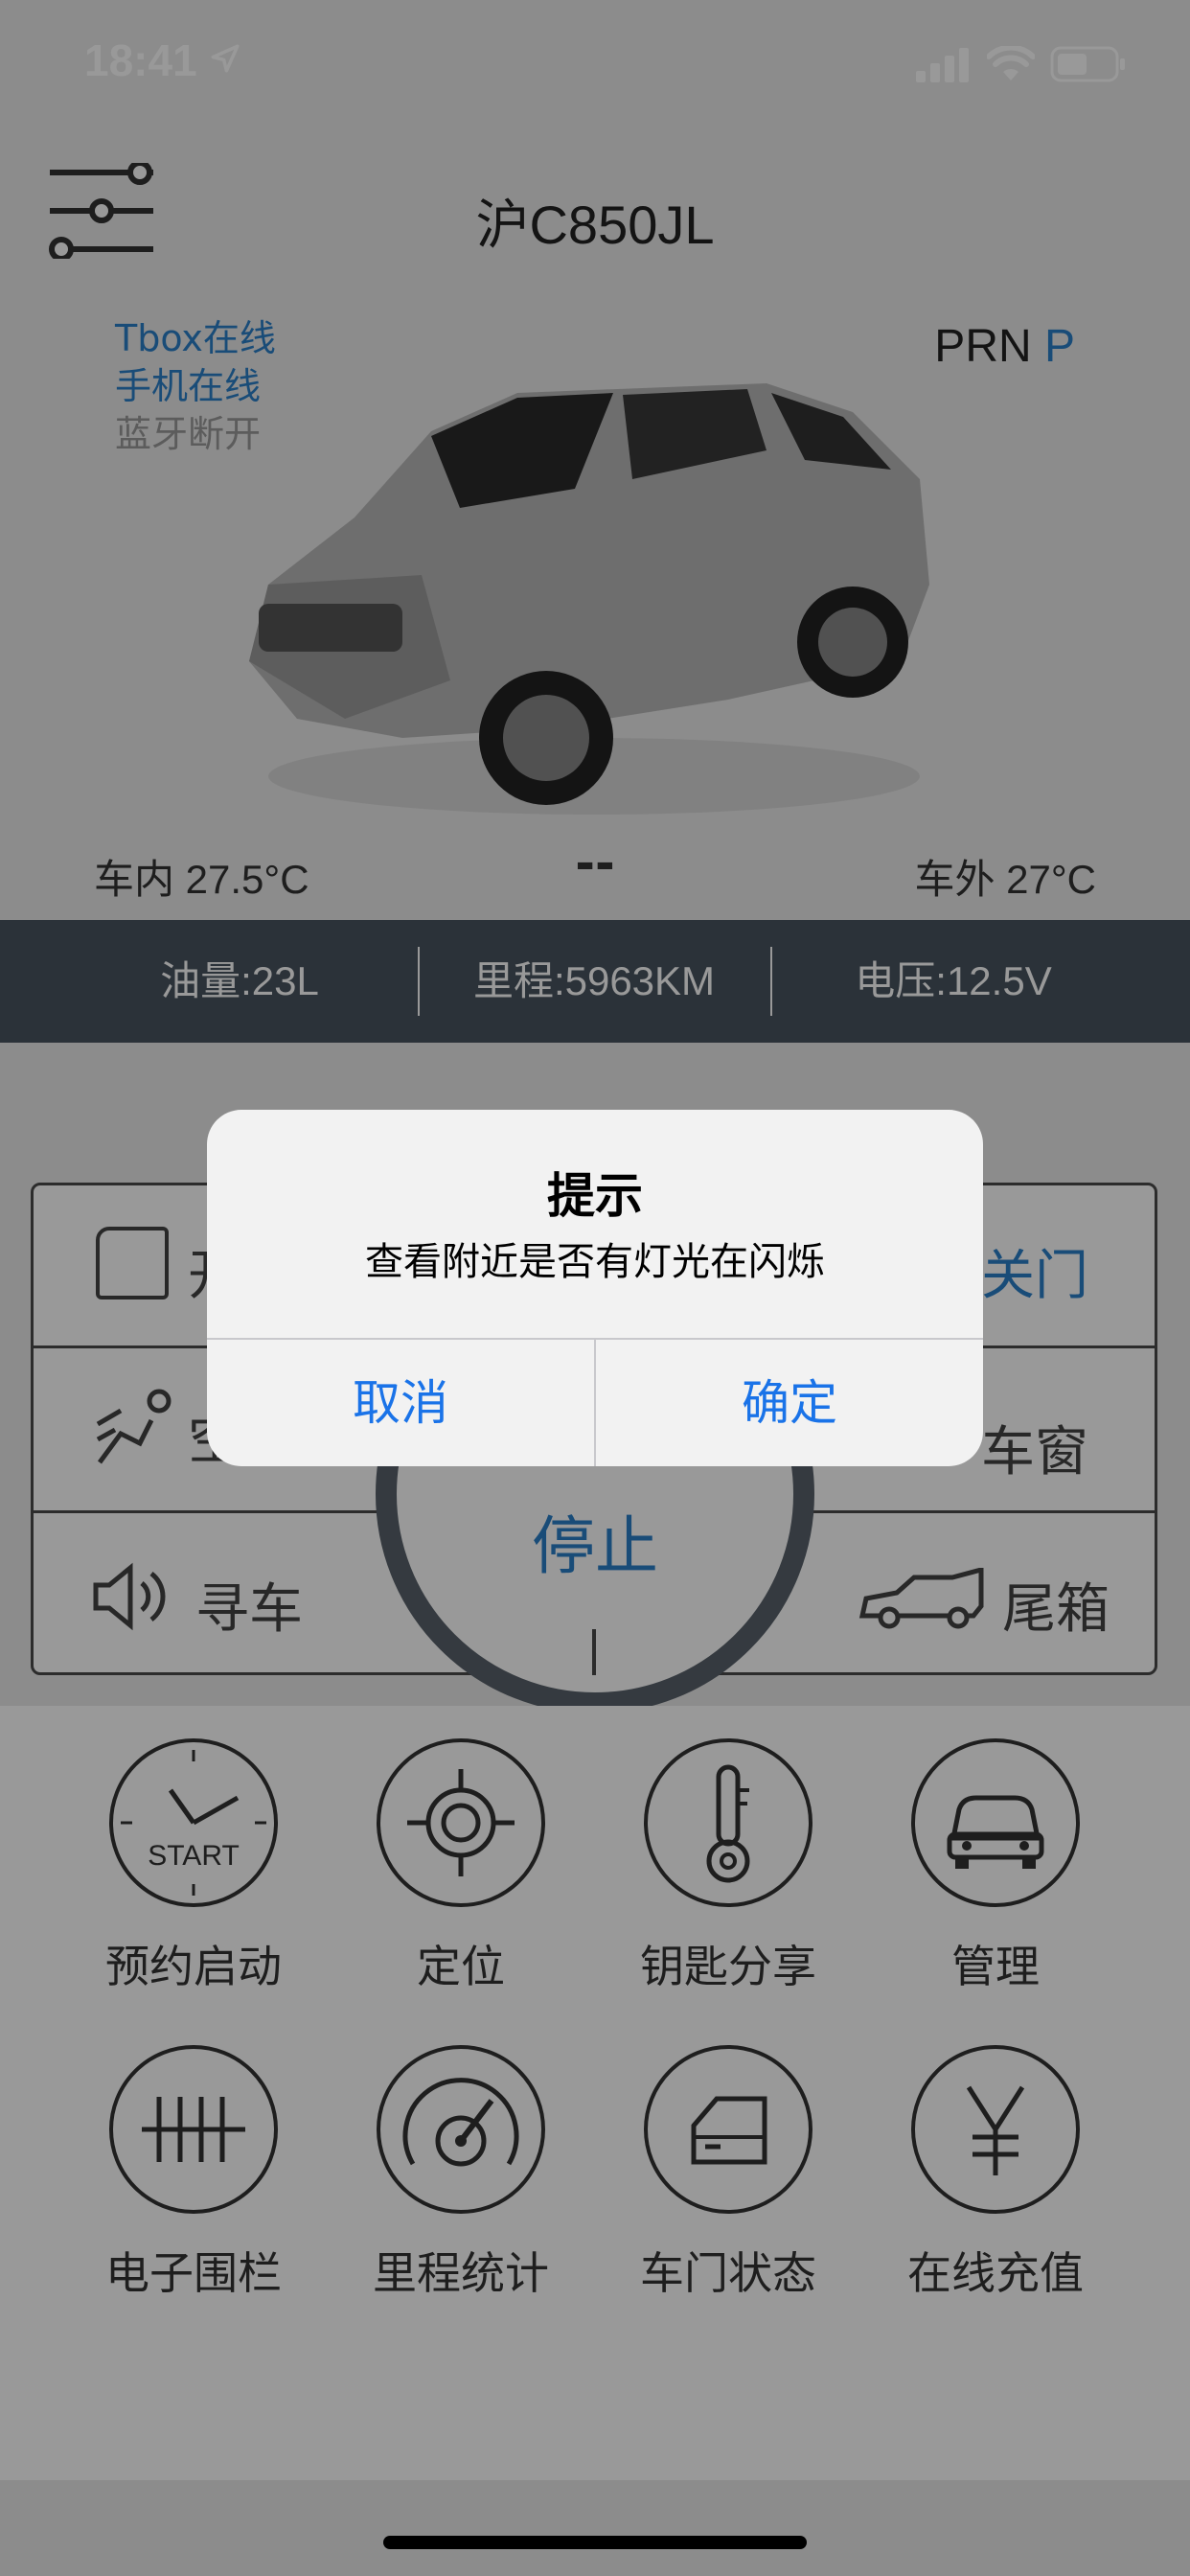 Image resolution: width=1190 pixels, height=2576 pixels. I want to click on dialog-title: 提示, so click(595, 1196).